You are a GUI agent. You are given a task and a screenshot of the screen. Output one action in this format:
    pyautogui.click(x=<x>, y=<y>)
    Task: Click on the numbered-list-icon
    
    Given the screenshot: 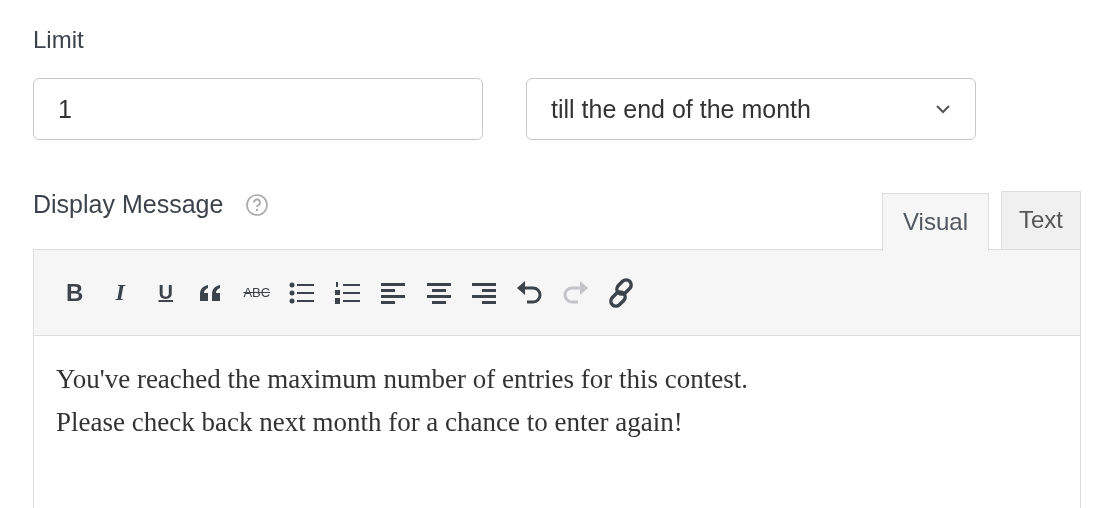 What is the action you would take?
    pyautogui.click(x=347, y=292)
    